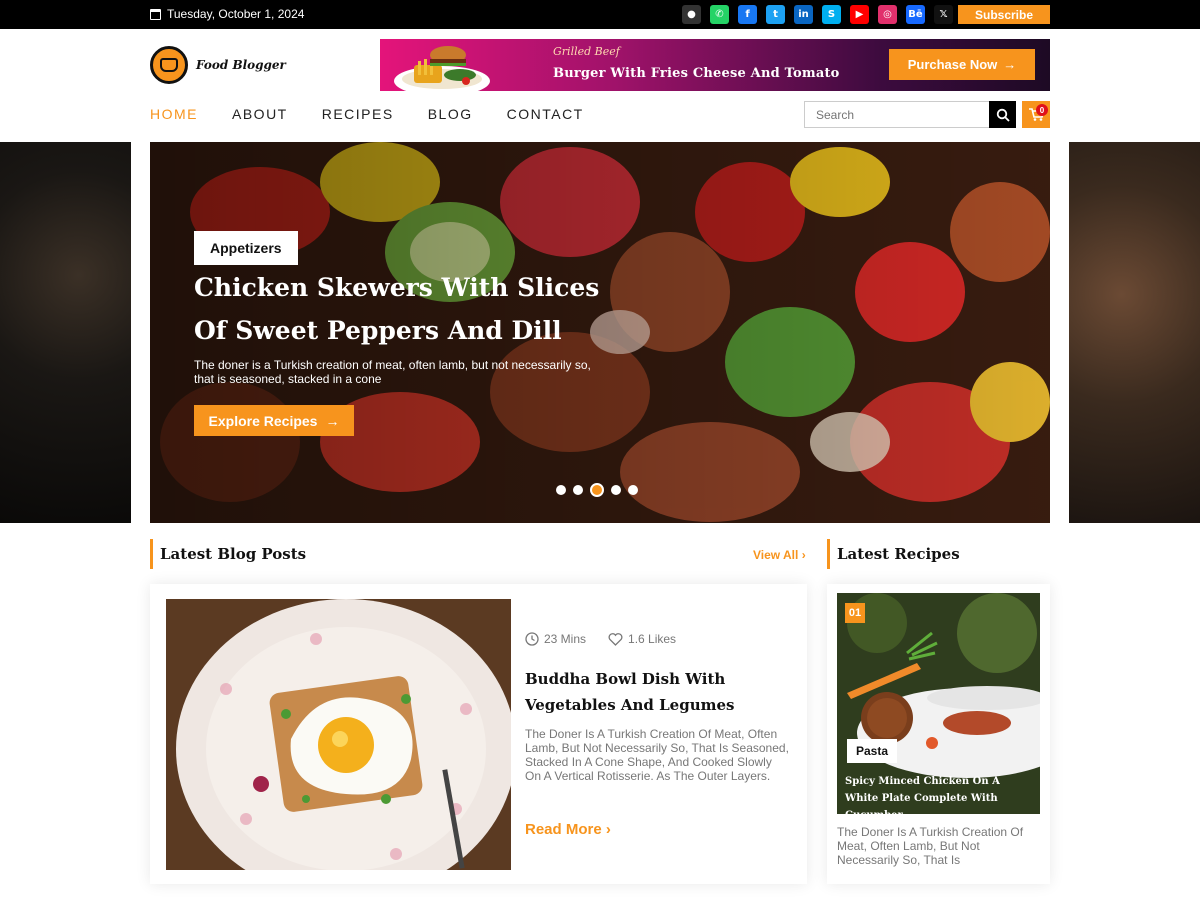 The image size is (1200, 900). I want to click on read-more-label: Read More, so click(563, 829).